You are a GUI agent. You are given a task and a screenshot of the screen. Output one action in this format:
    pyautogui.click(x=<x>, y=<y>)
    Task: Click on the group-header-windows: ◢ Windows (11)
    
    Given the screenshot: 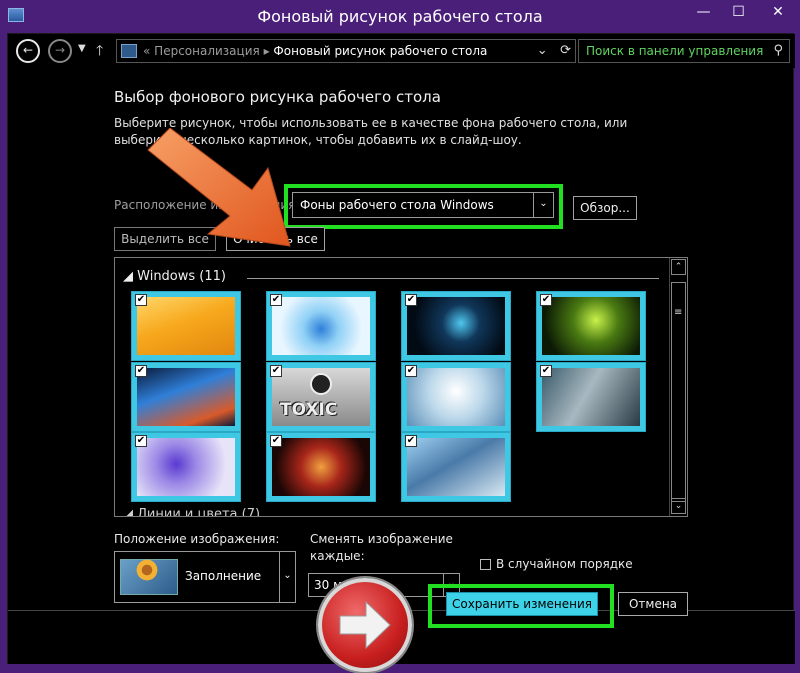 What is the action you would take?
    pyautogui.click(x=174, y=276)
    